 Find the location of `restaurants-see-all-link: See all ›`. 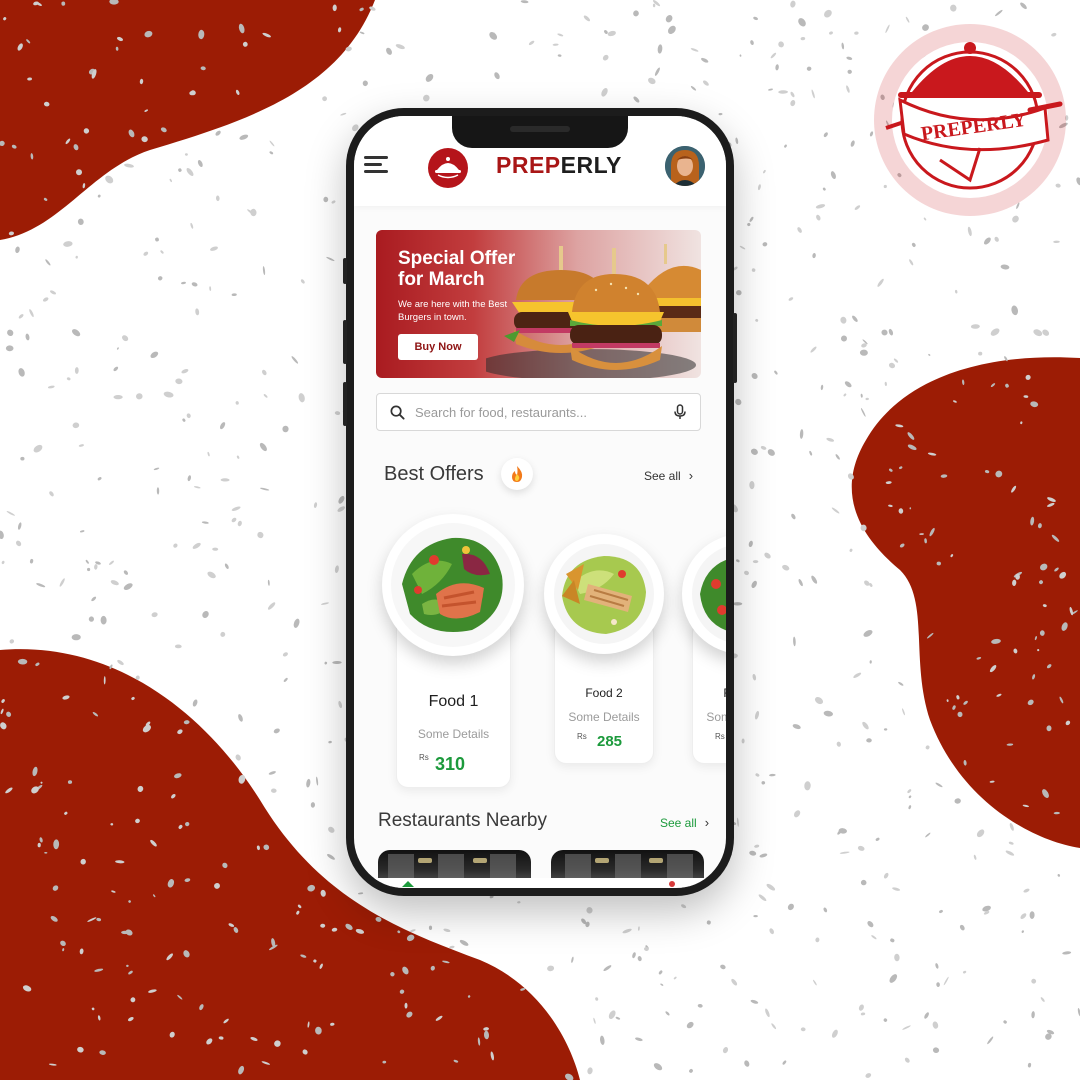

restaurants-see-all-link: See all › is located at coordinates (684, 822).